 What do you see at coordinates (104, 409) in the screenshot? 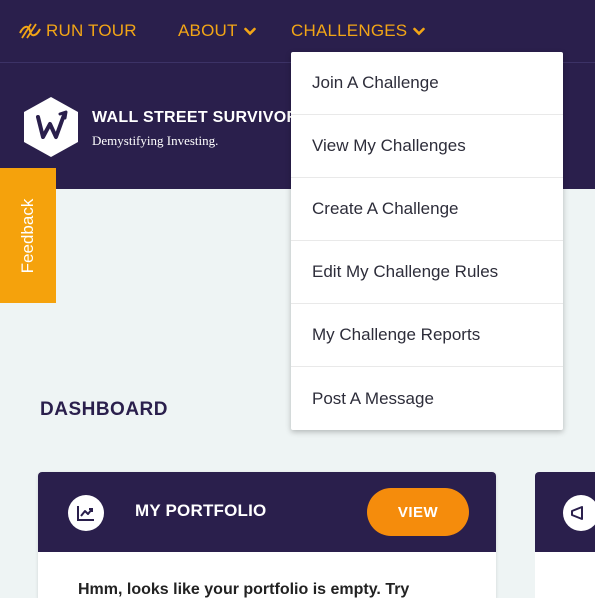
I see `dashboard-title: DASHBOARD` at bounding box center [104, 409].